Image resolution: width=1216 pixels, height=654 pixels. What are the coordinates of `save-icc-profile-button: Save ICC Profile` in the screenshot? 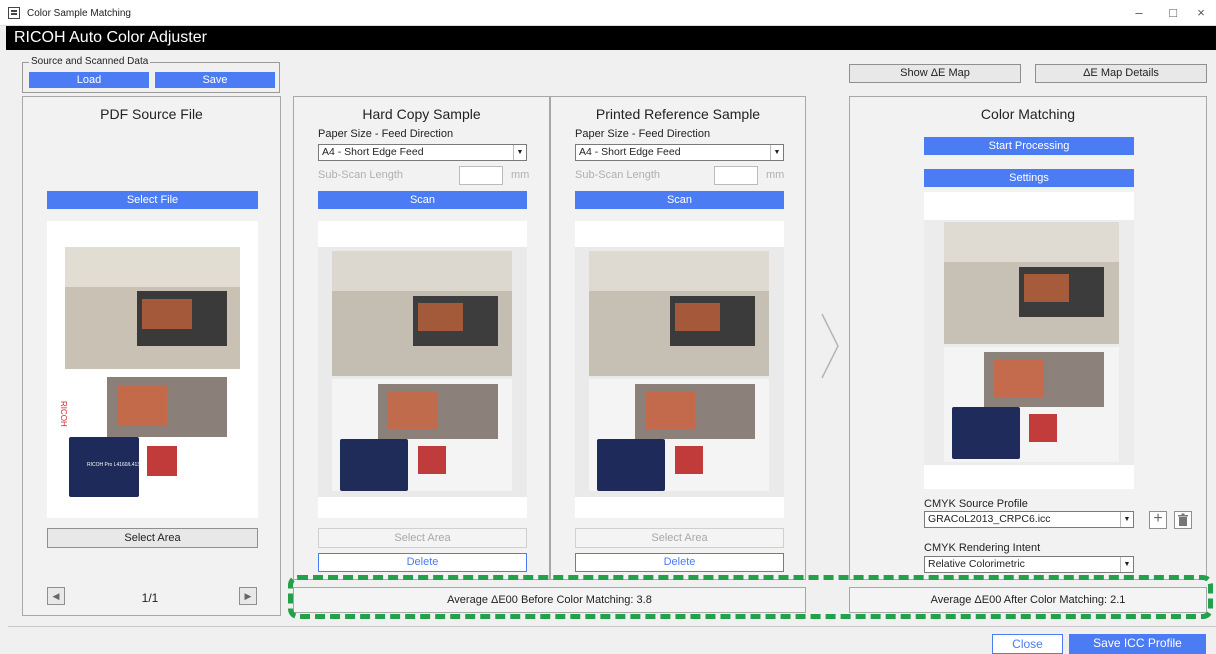 It's located at (1137, 644).